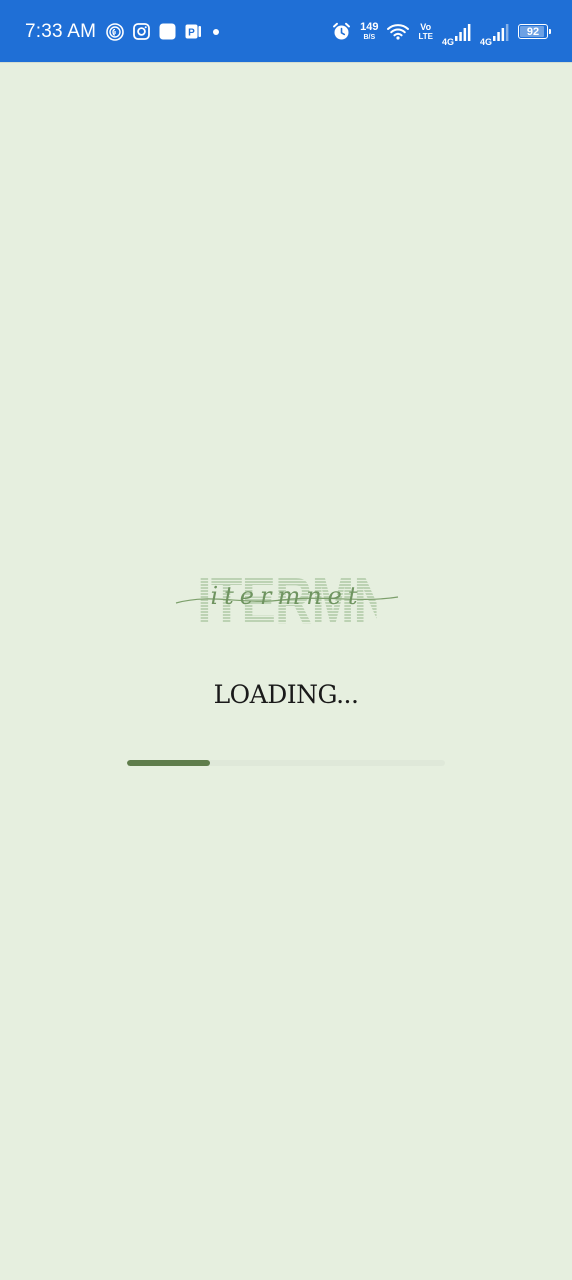 This screenshot has height=1280, width=572. I want to click on svg-text: P, so click(191, 33).